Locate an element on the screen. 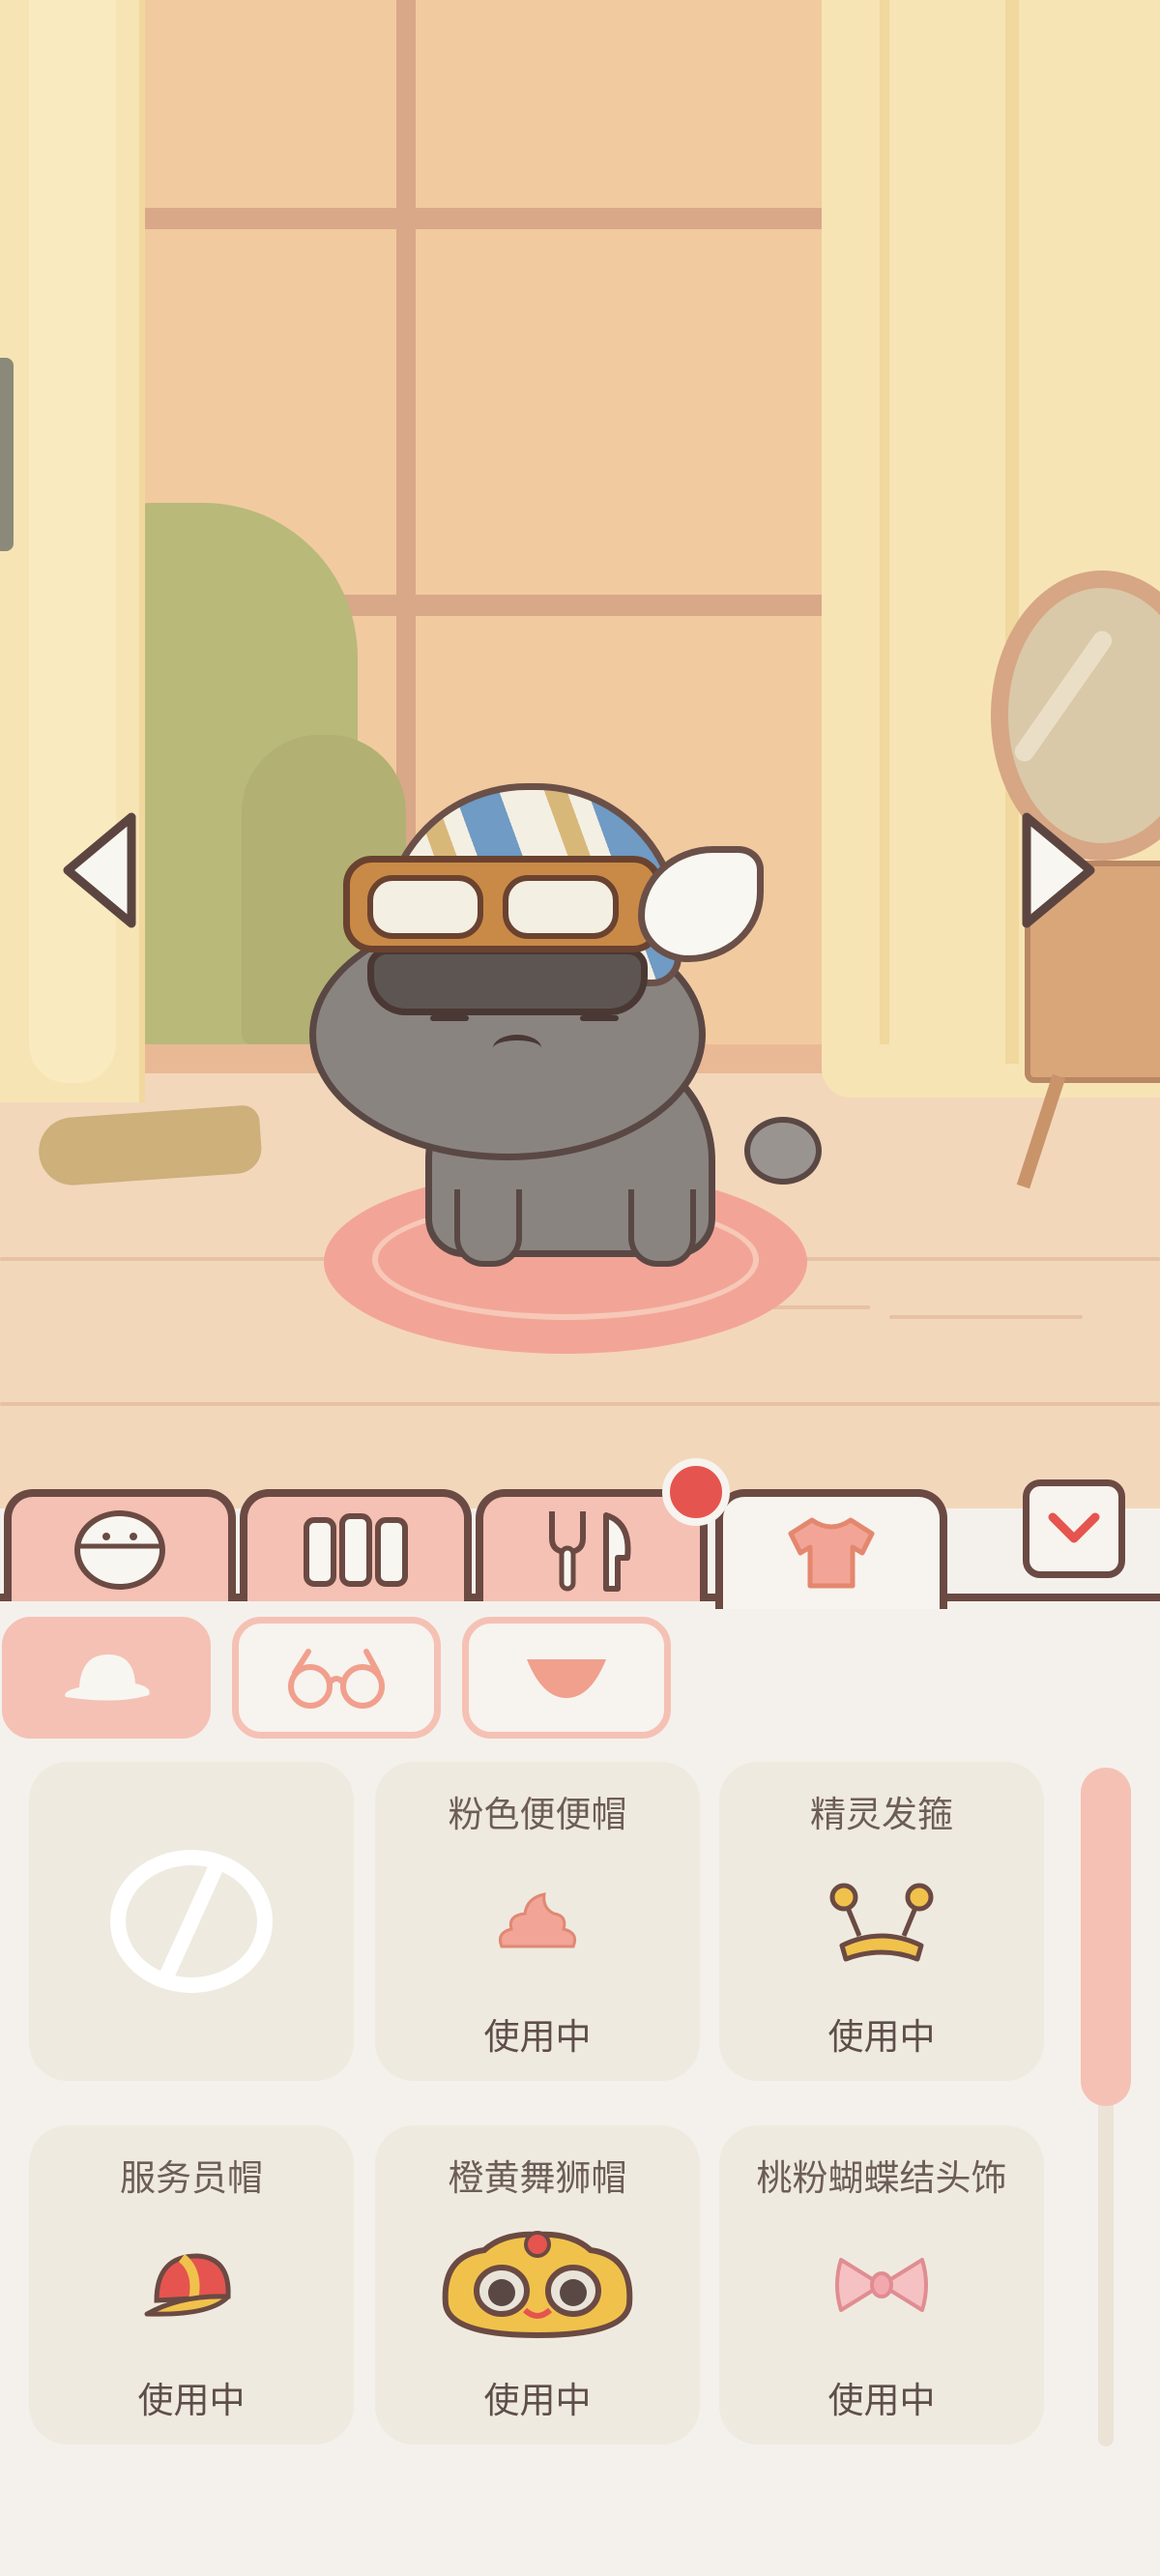 Image resolution: width=1160 pixels, height=2576 pixels. cat-mouth is located at coordinates (517, 1048).